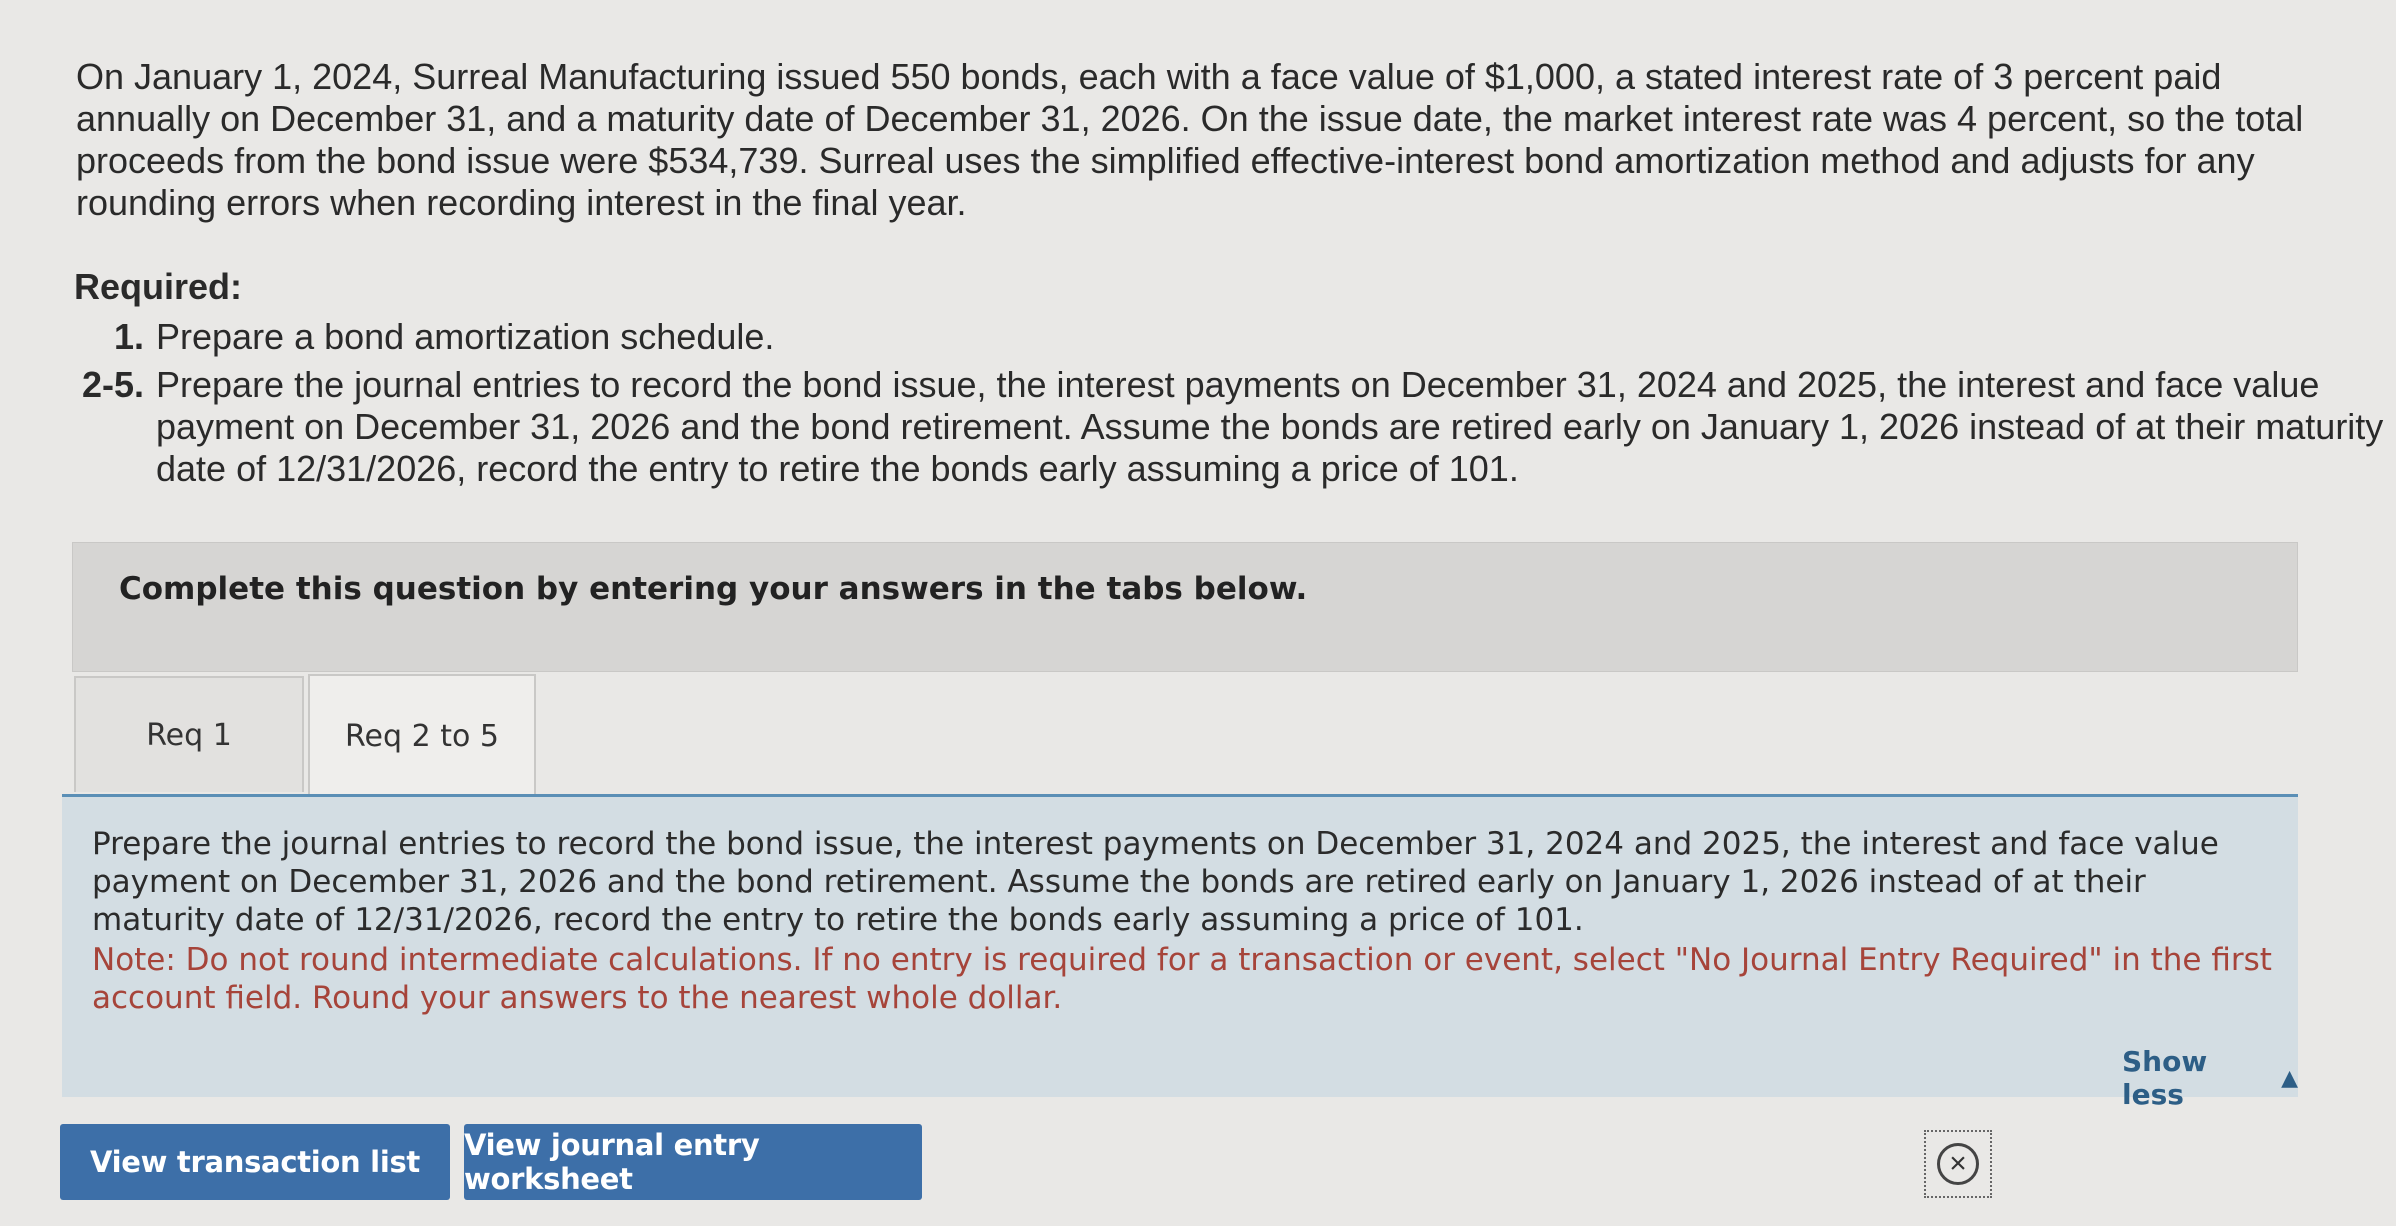 This screenshot has width=2396, height=1226. Describe the element at coordinates (2165, 1078) in the screenshot. I see `show-less-label: Show less` at that location.